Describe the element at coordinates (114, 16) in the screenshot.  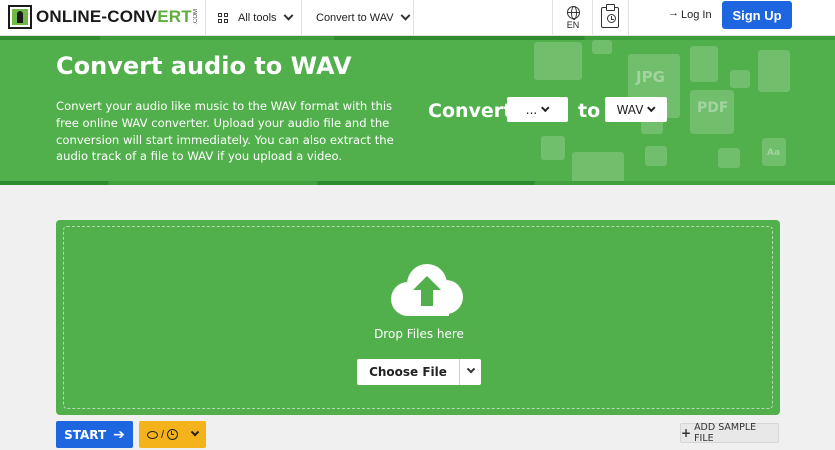
I see `logo-text: ONLINE-CONVERT` at that location.